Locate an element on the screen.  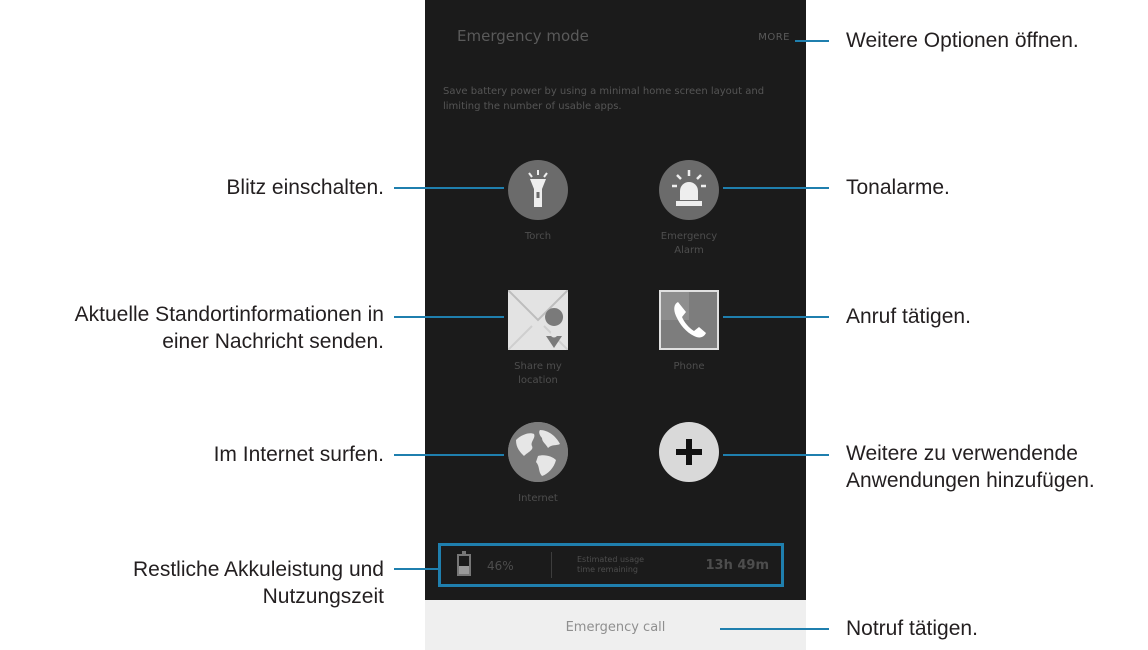
callout-line-battery is located at coordinates (416, 569).